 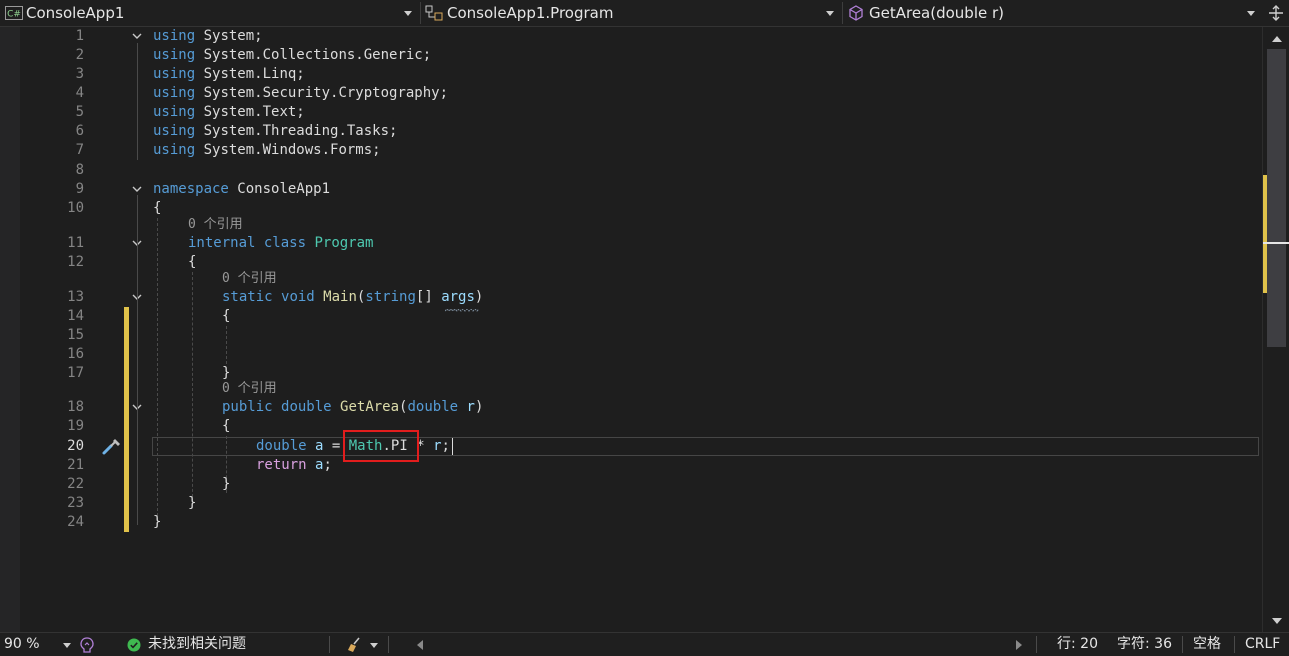 I want to click on keyword: internal, so click(x=222, y=243).